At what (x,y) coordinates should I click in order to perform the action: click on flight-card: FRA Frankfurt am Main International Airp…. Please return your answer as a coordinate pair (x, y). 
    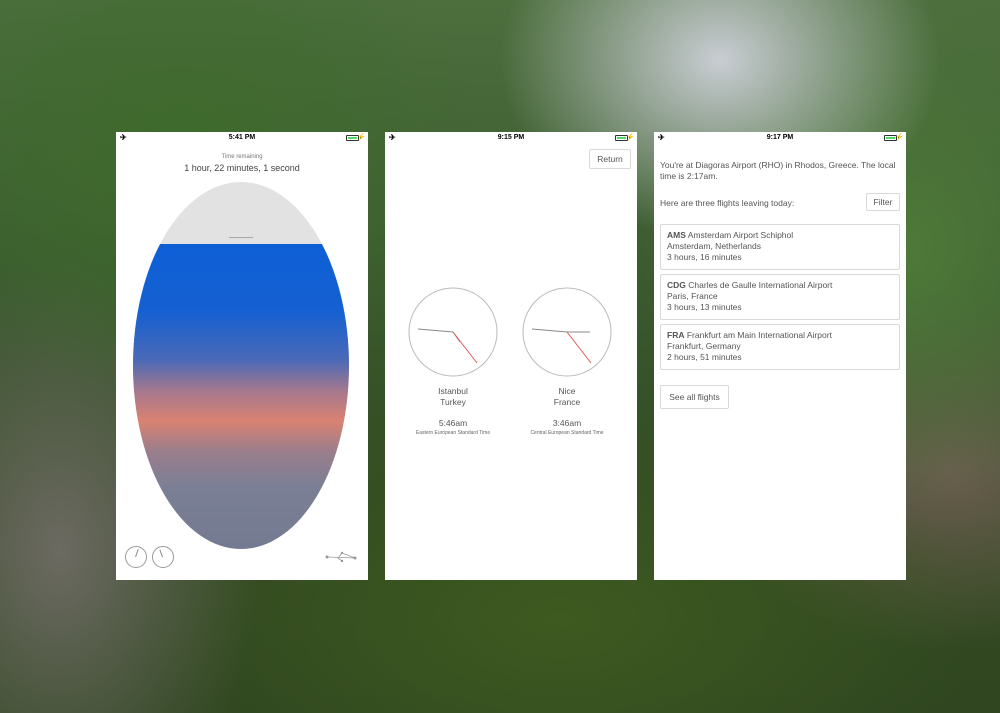
    Looking at the image, I should click on (780, 347).